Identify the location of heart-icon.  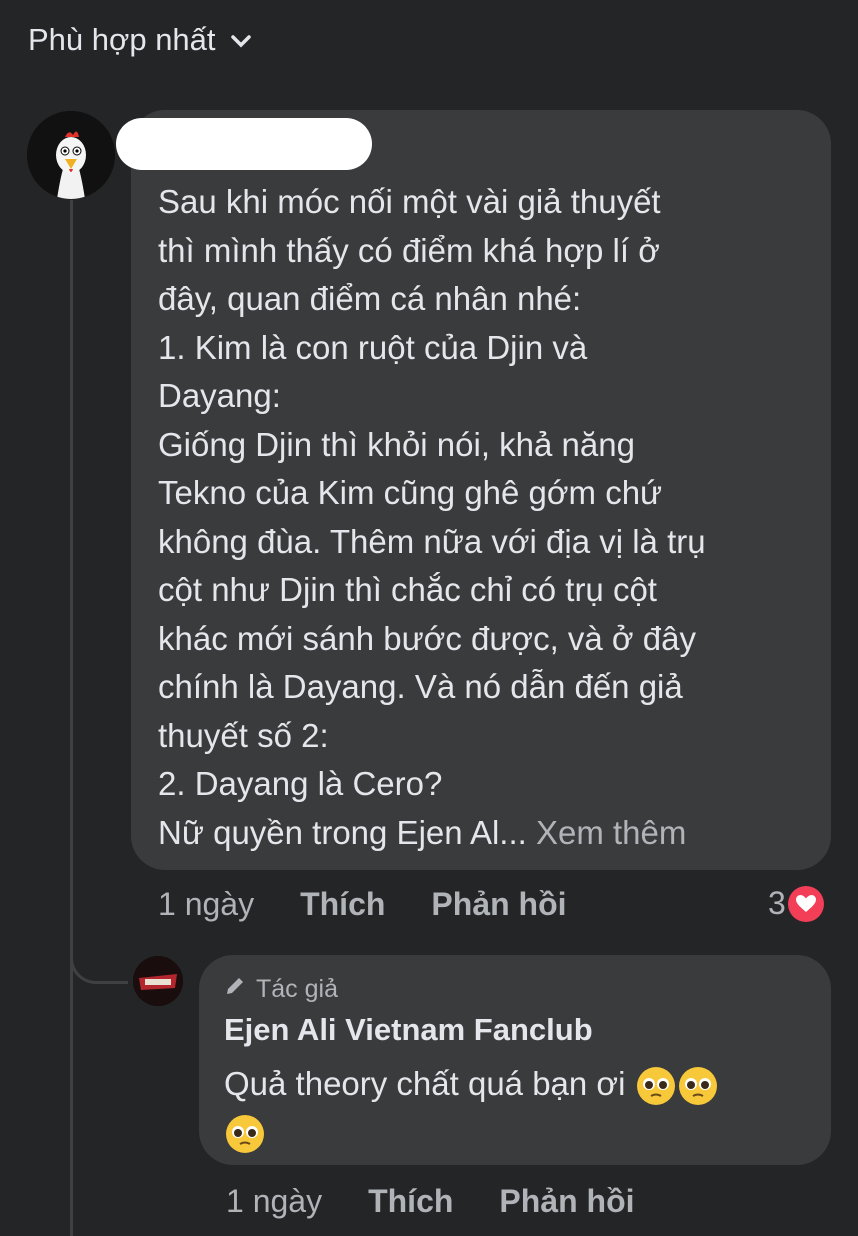
(805, 903).